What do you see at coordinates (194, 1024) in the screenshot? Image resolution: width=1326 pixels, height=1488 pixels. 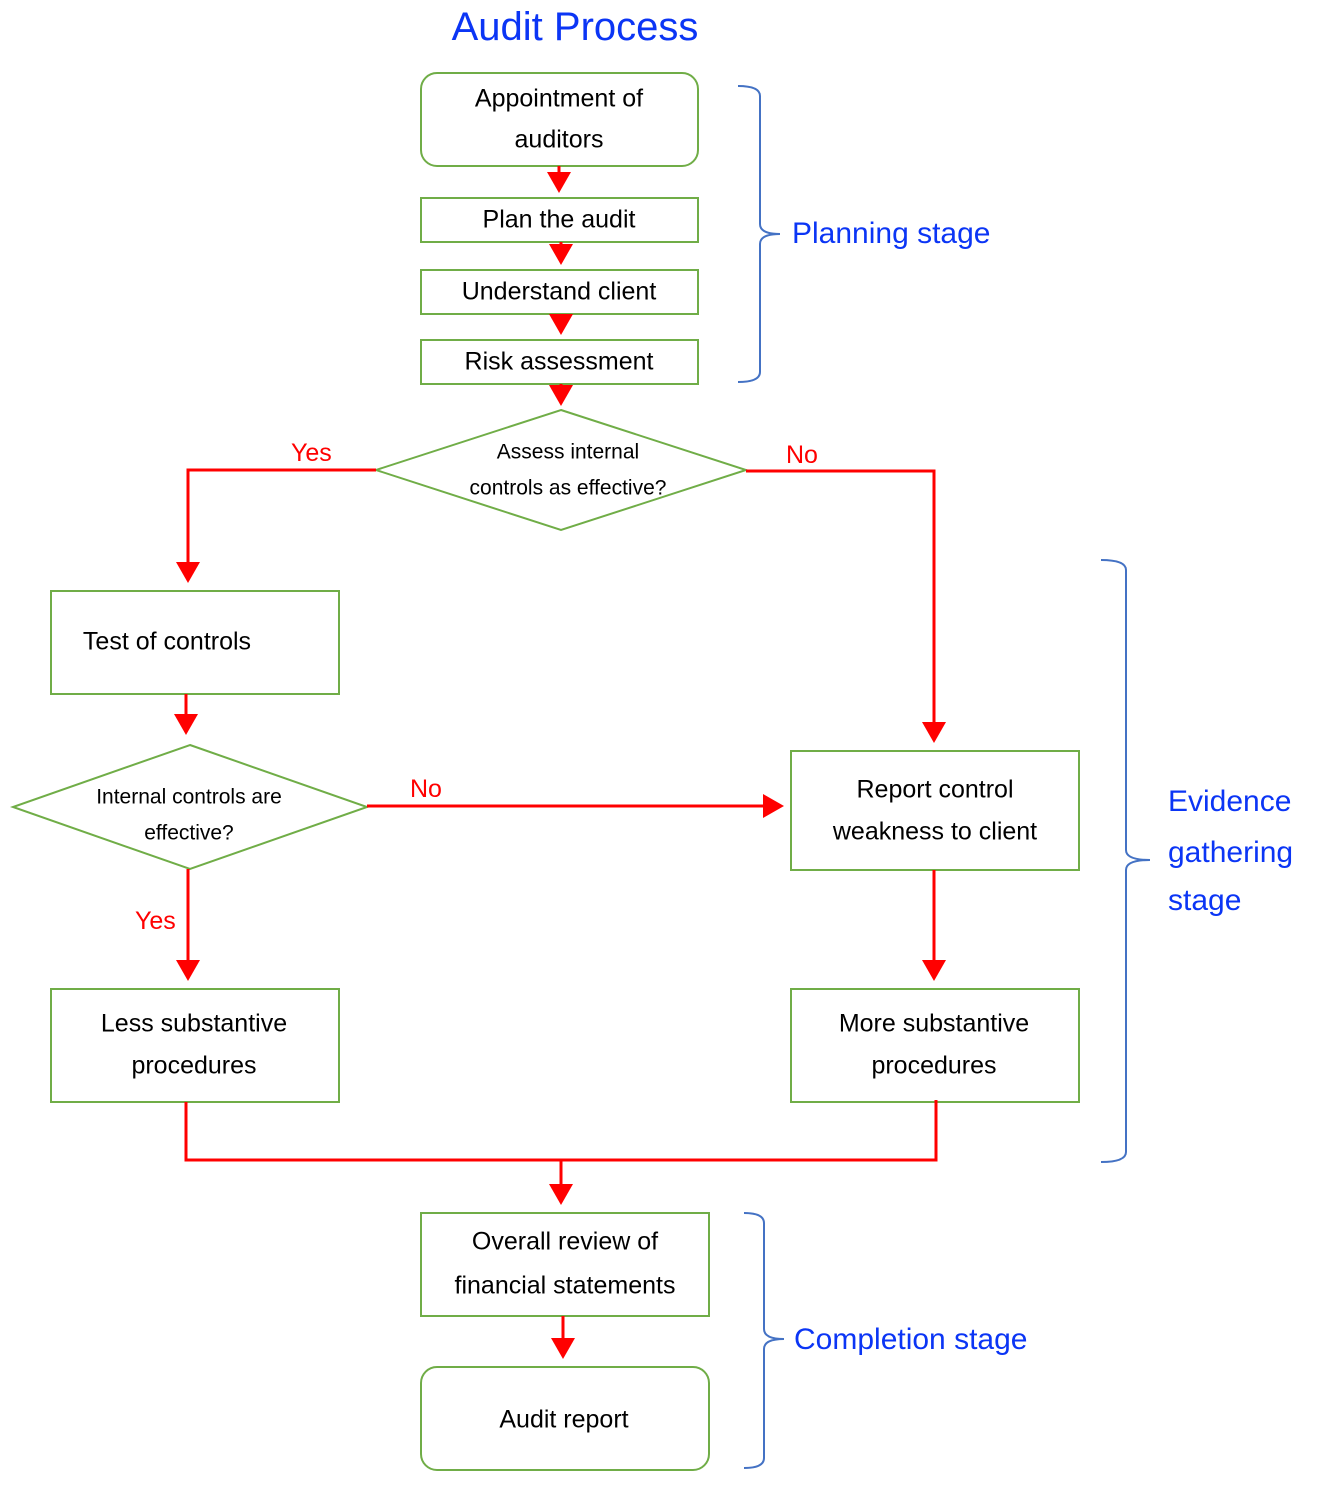 I see `node-less-line-1: Less substantive` at bounding box center [194, 1024].